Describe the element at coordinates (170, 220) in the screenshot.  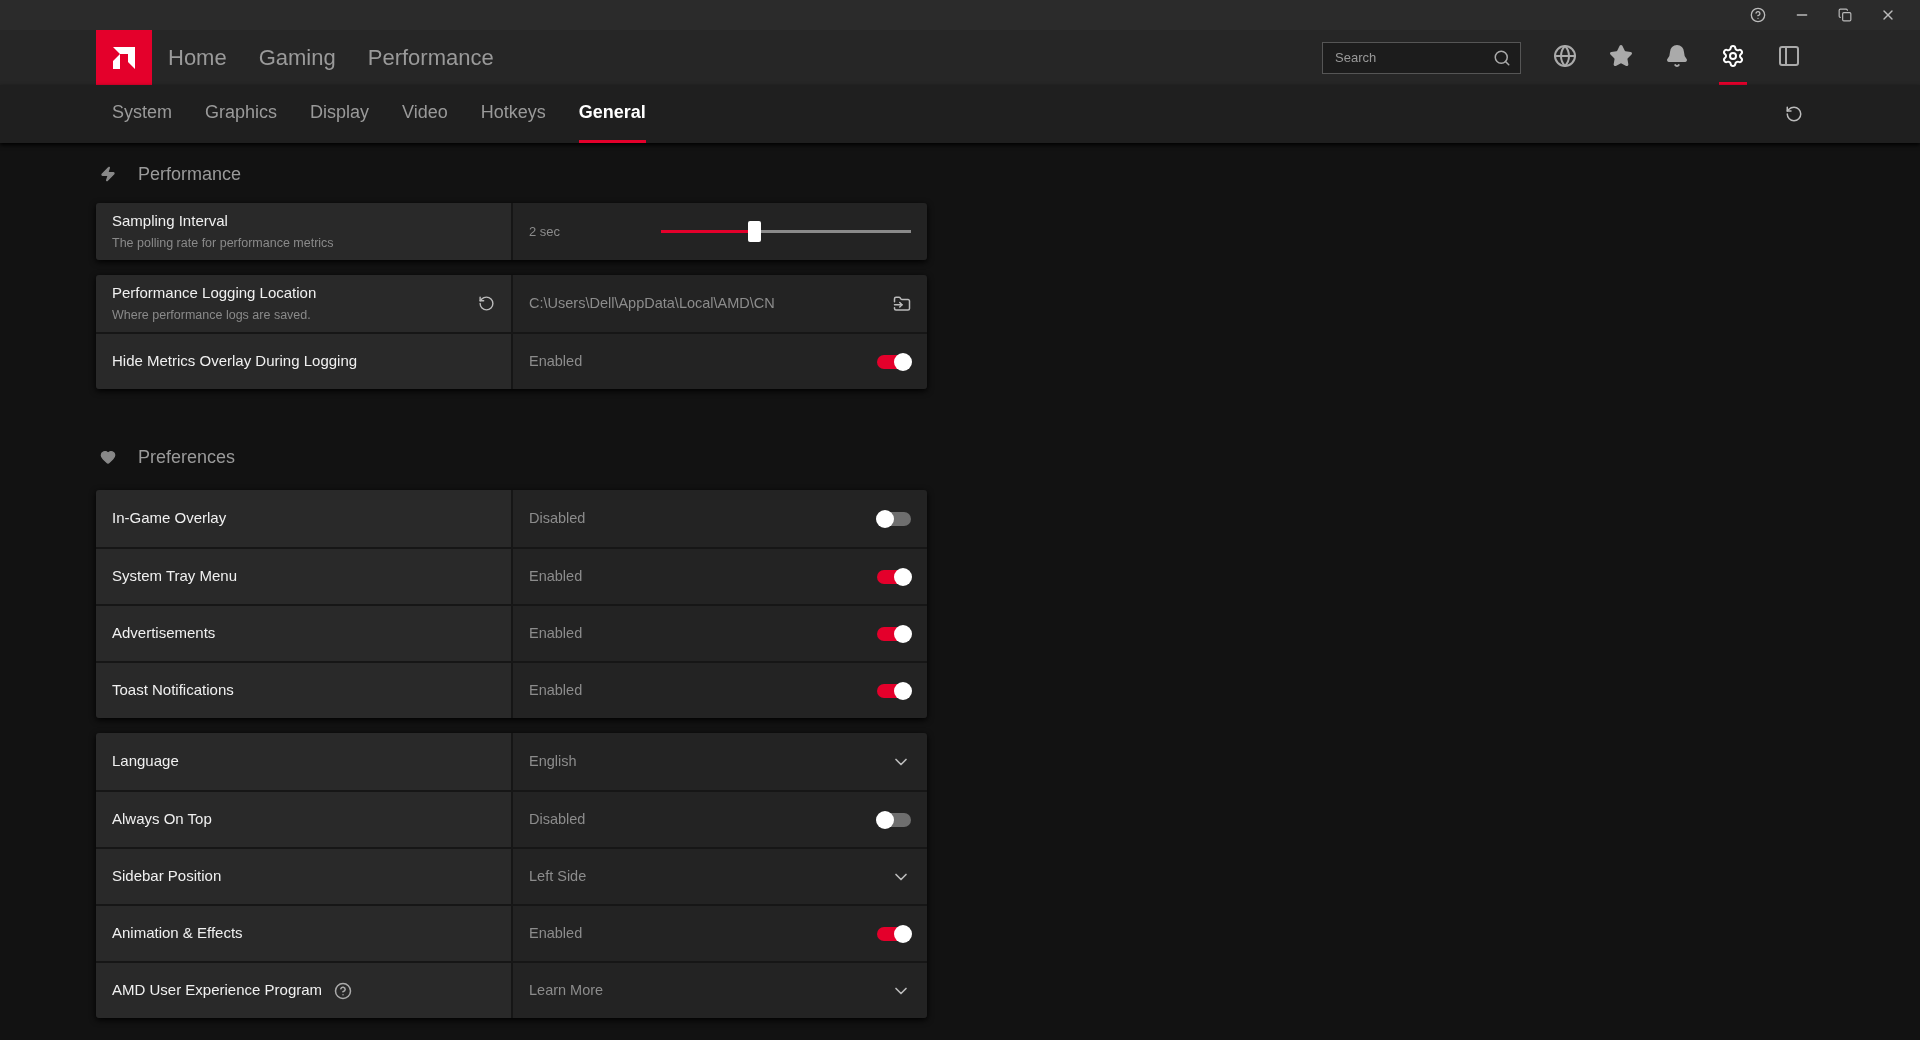
I see `setting-label: Sampling Interval` at that location.